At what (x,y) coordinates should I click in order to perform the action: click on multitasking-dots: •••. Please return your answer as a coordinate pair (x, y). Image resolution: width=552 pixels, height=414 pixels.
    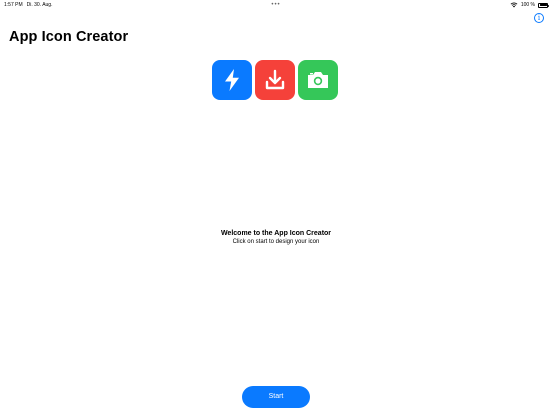
    Looking at the image, I should click on (275, 5).